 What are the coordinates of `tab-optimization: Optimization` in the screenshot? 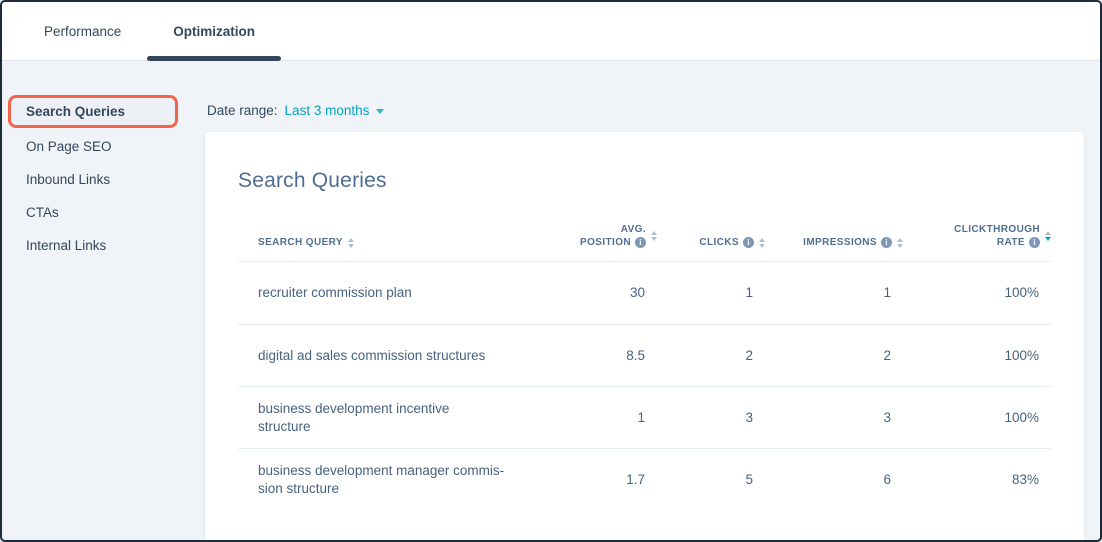 It's located at (214, 31).